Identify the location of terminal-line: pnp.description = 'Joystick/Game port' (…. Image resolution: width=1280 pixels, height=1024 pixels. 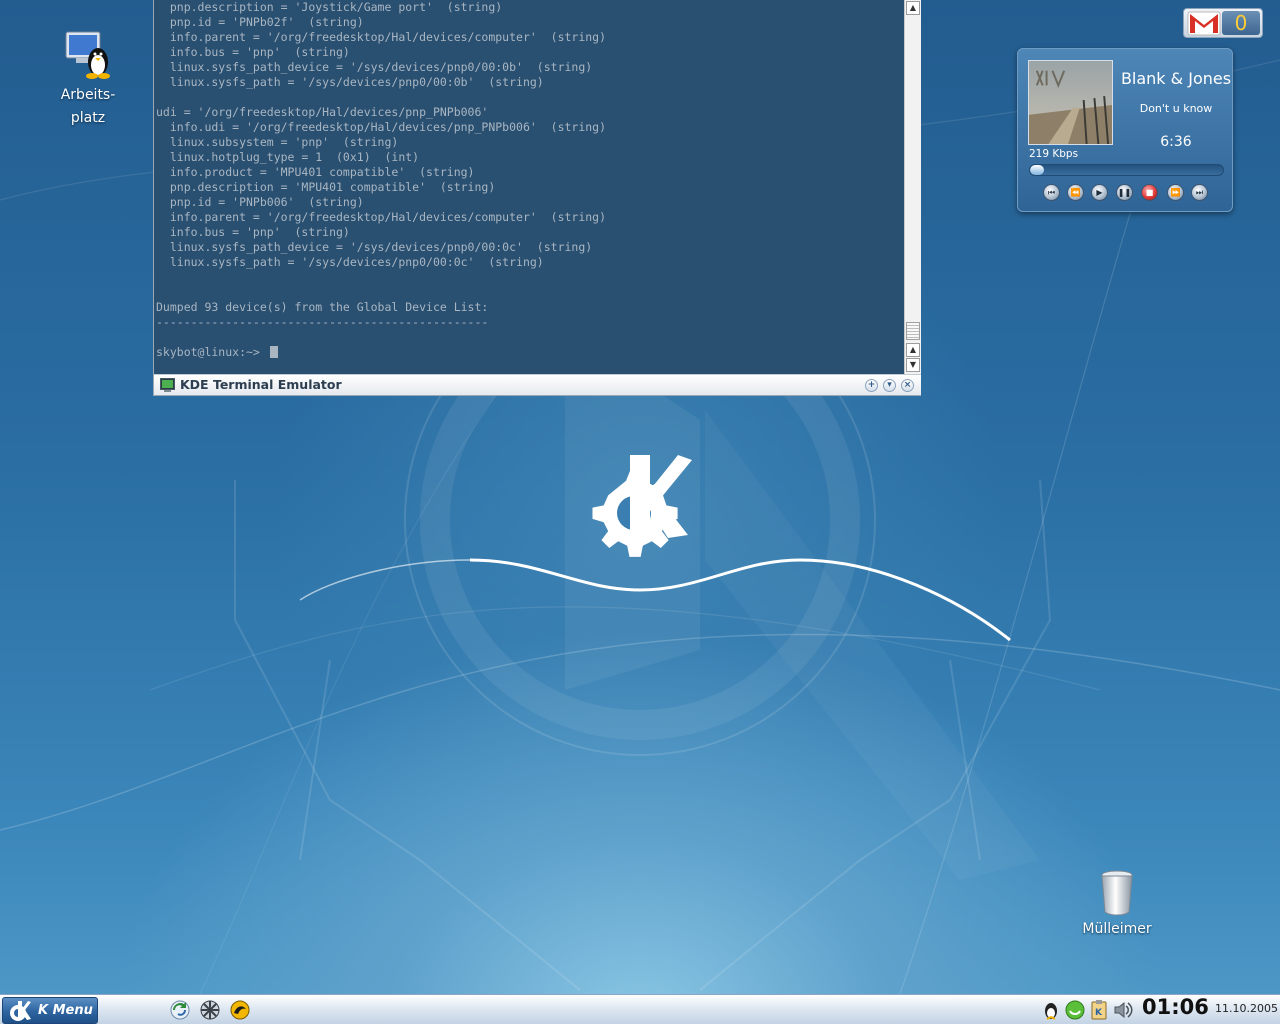
(329, 7).